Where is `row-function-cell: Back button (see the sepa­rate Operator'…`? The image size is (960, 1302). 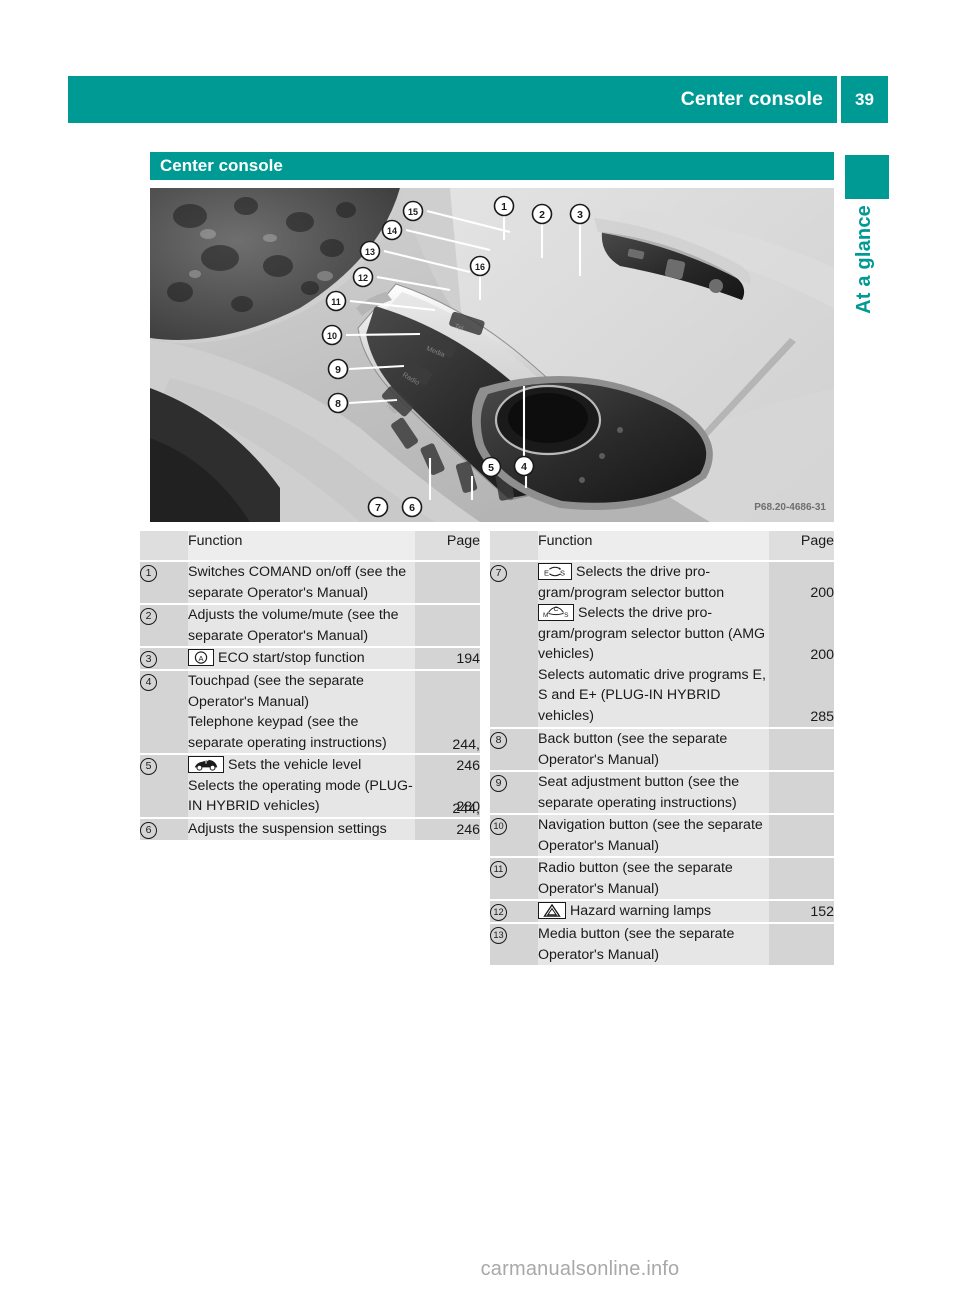
row-function-cell: Back button (see the sepa­rate Operator'… is located at coordinates (653, 749).